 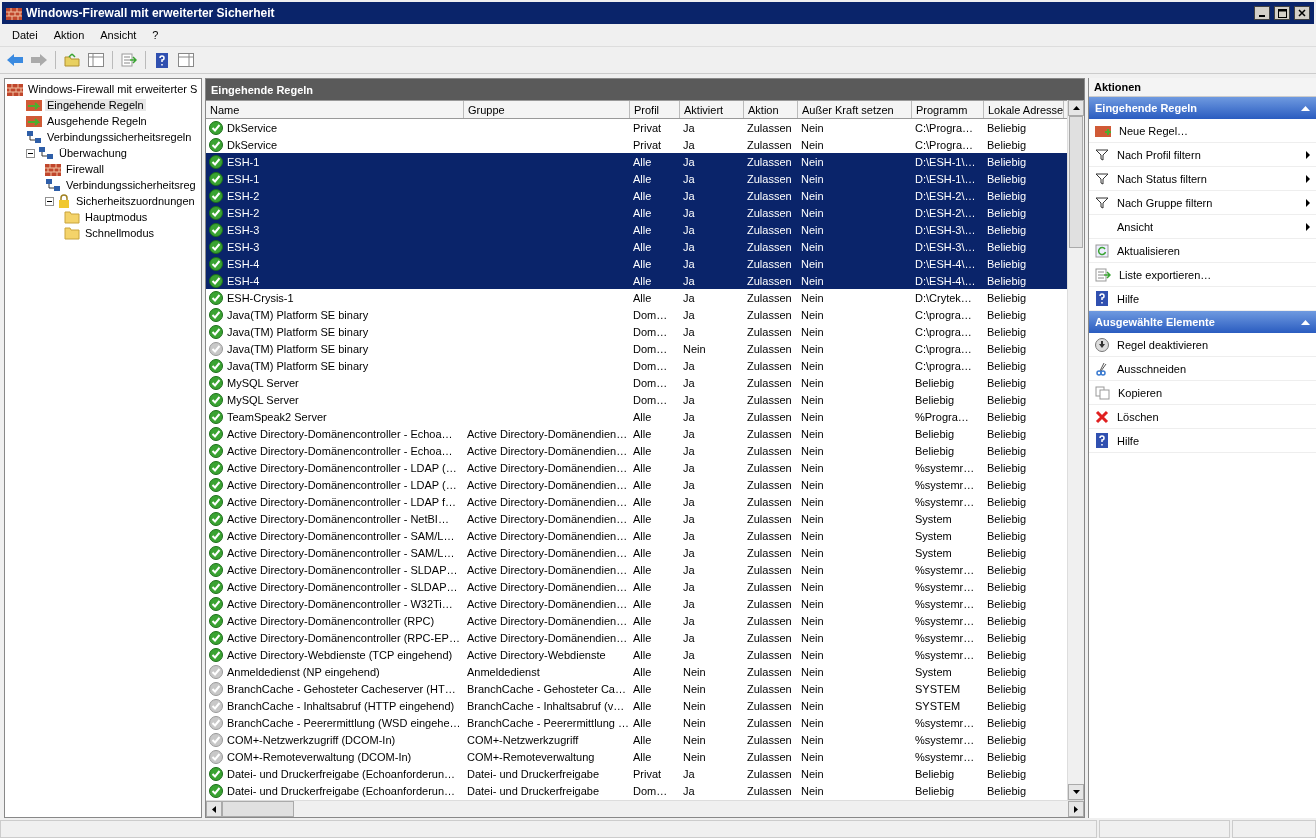 What do you see at coordinates (1282, 13) in the screenshot?
I see `maximize-button` at bounding box center [1282, 13].